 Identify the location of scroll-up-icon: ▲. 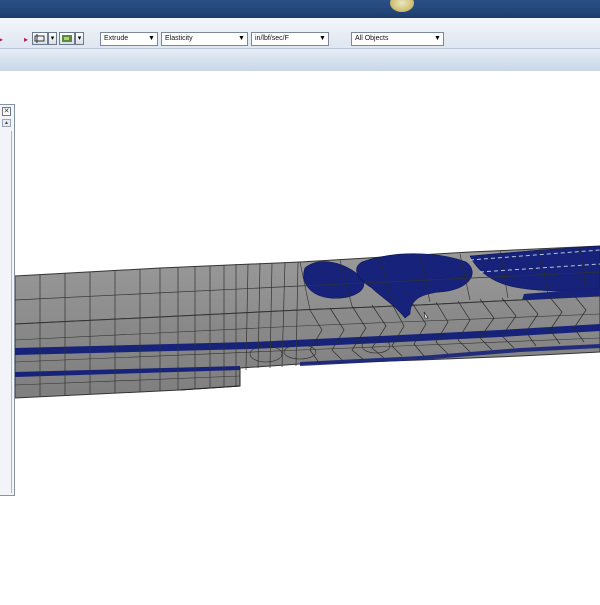
(6, 123).